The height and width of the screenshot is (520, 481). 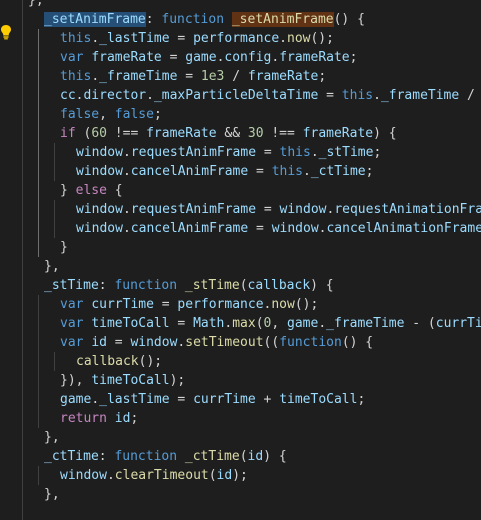 I want to click on code-token: _ctTime, so click(x=71, y=456).